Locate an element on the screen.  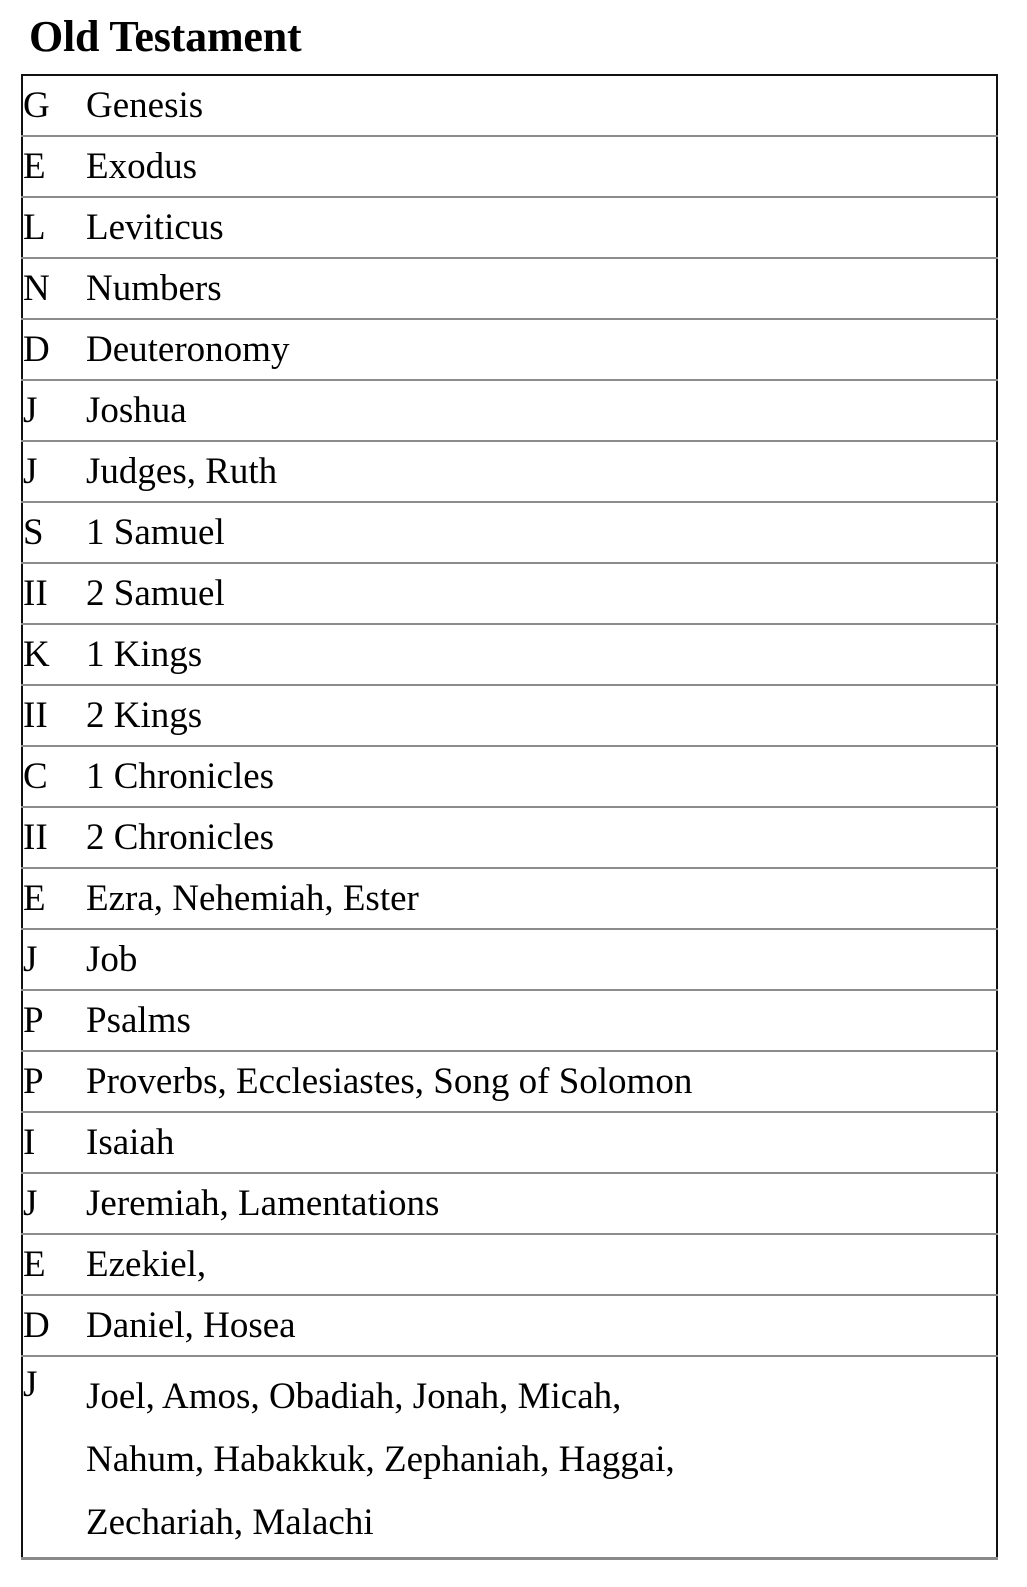
table-row: II 2 Chronicles is located at coordinates (509, 838).